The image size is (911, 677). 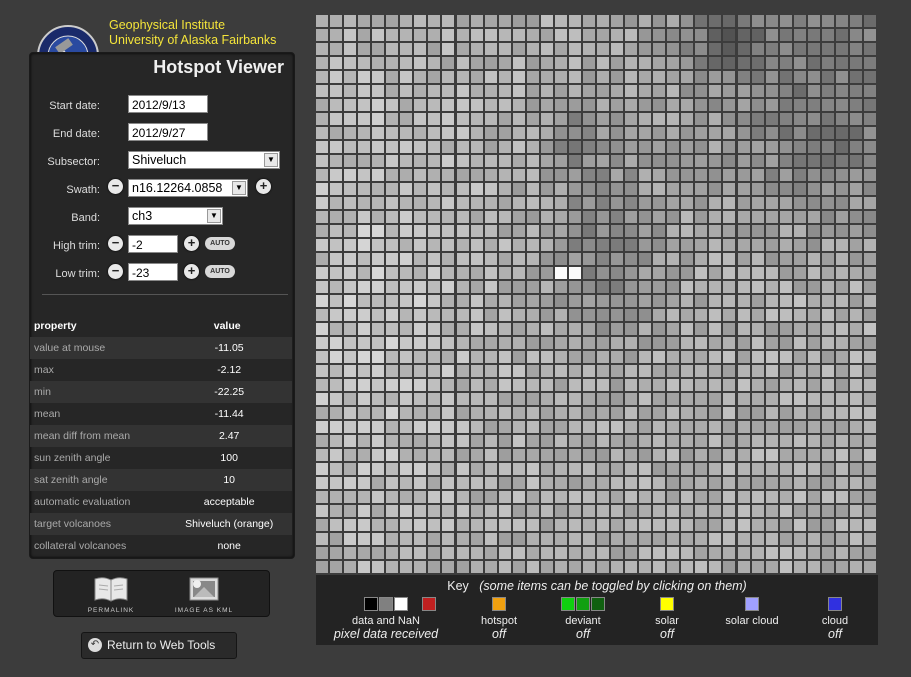 I want to click on key-item: cloud off, so click(x=835, y=619).